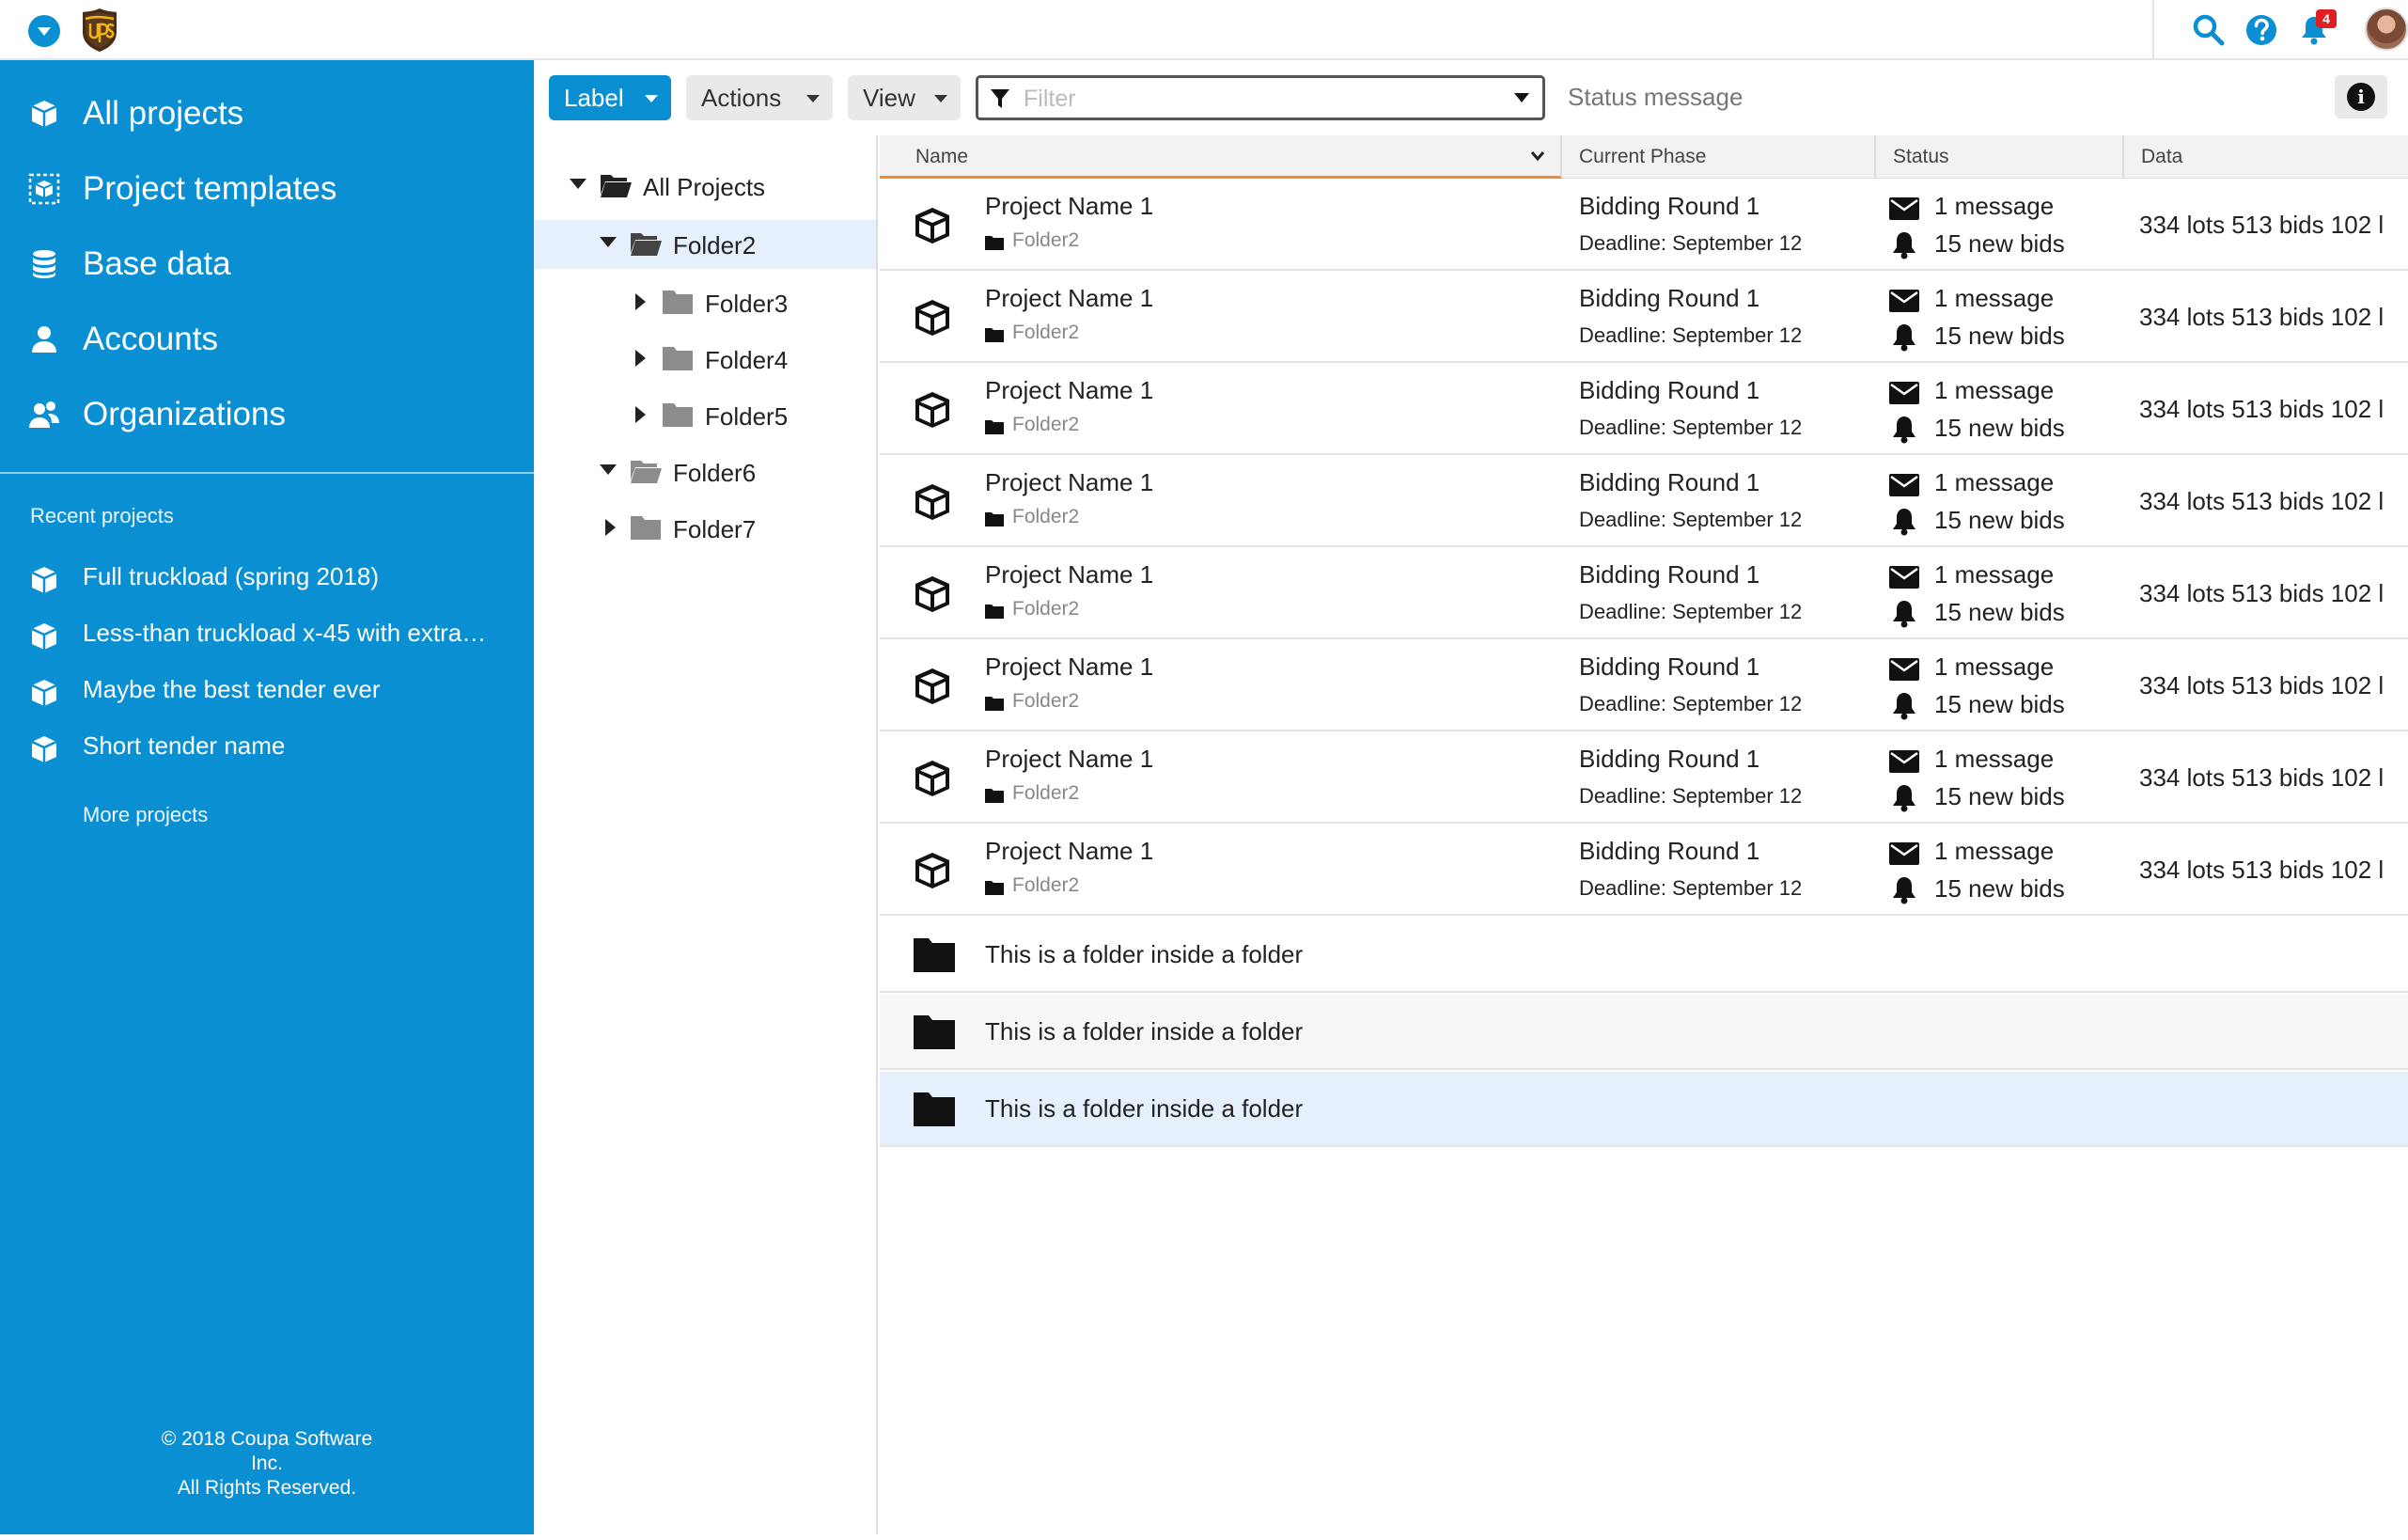 Image resolution: width=2408 pixels, height=1540 pixels. Describe the element at coordinates (267, 577) in the screenshot. I see `recent-project-item: Full truckload (spring 2018)` at that location.